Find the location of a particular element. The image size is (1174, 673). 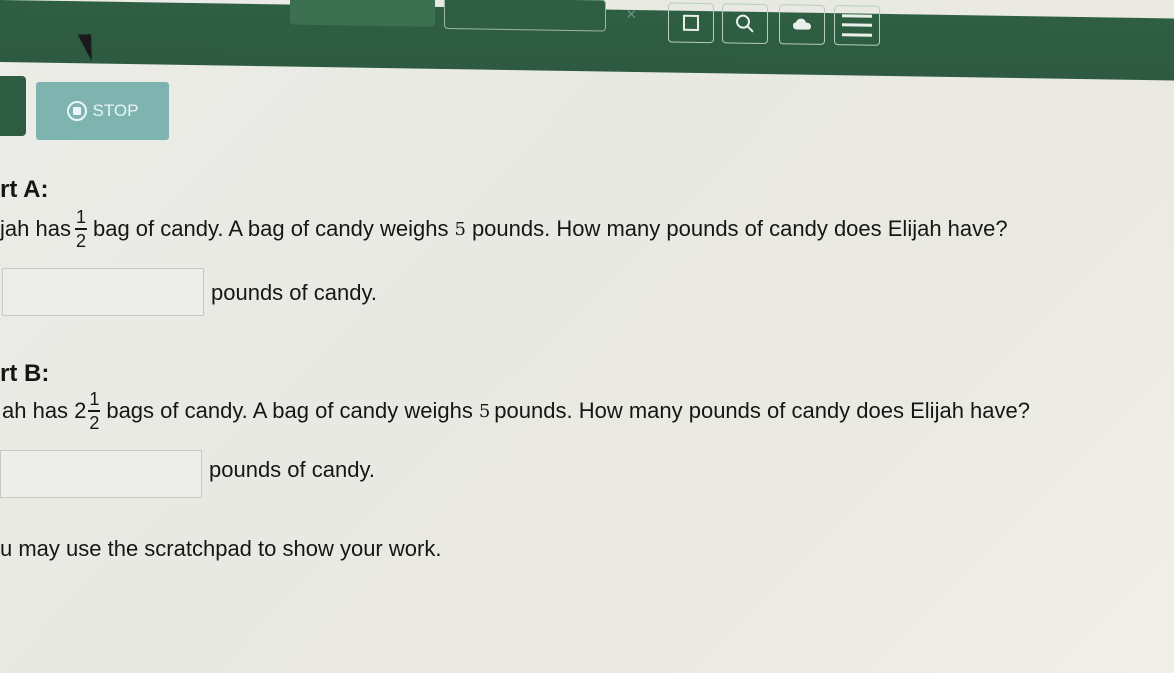

stop-icon is located at coordinates (76, 111).